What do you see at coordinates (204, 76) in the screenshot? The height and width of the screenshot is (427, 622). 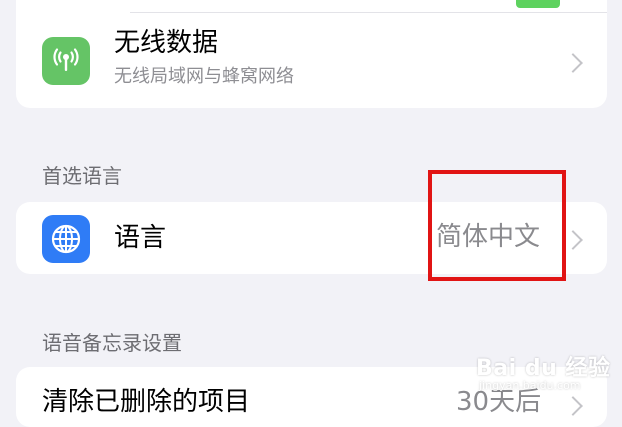 I see `wireless-data-subtitle: 无线局域网与蜂窝网络` at bounding box center [204, 76].